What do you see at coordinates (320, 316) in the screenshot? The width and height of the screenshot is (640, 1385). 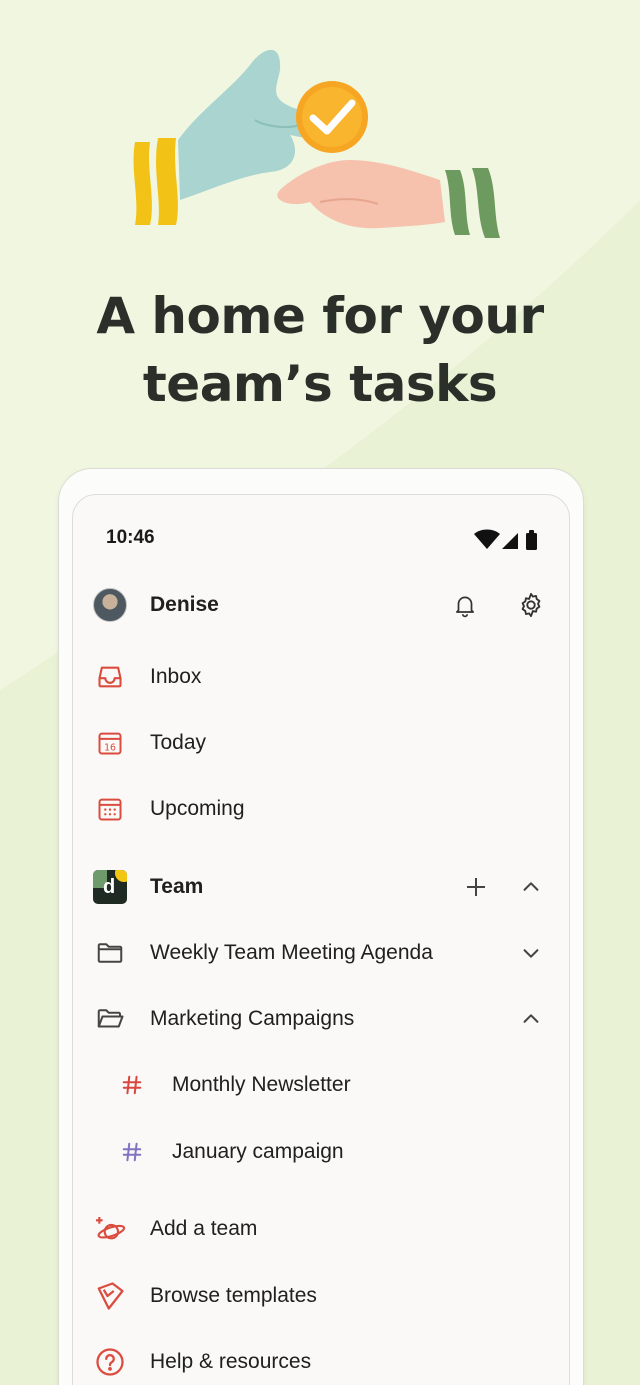 I see `headline-line-1: A home for your` at bounding box center [320, 316].